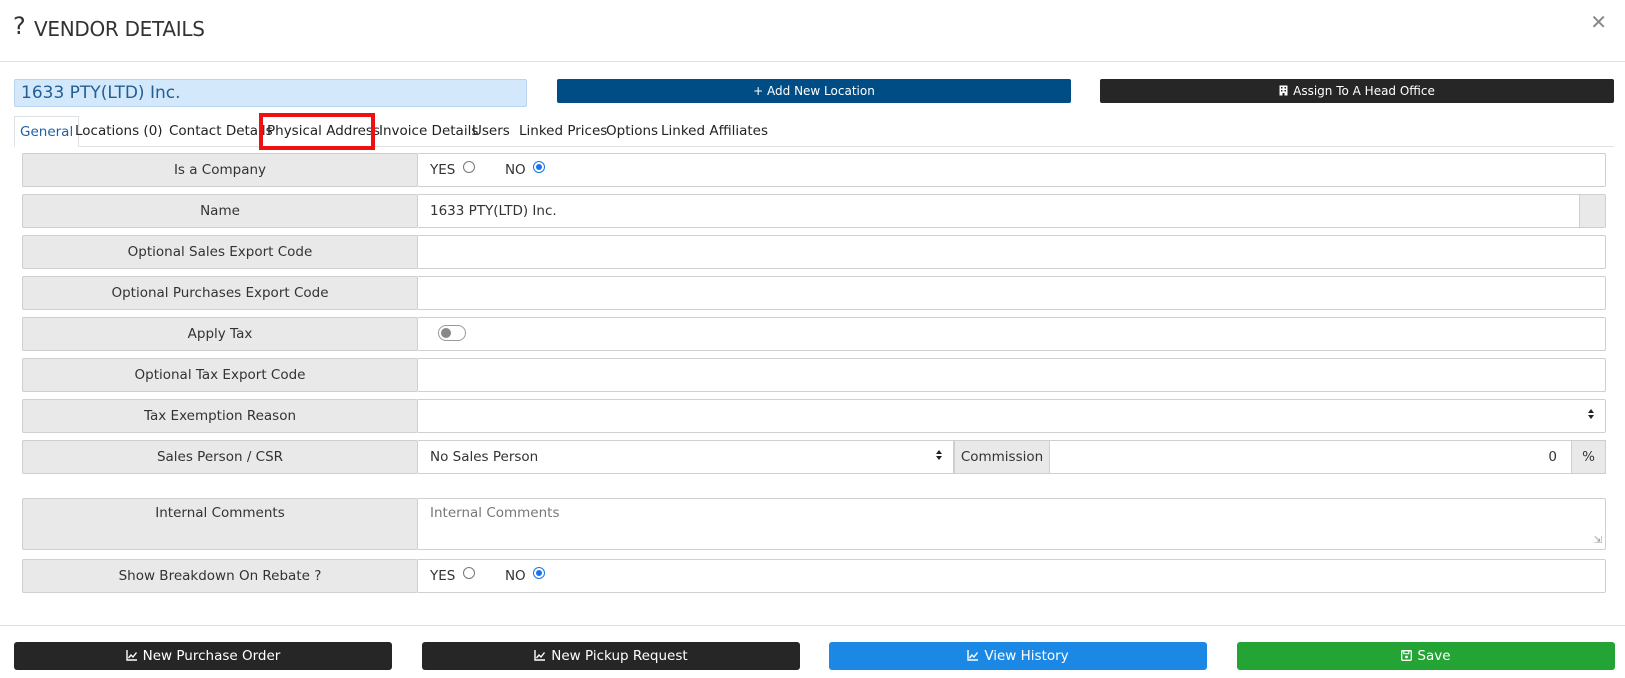 The height and width of the screenshot is (678, 1625). Describe the element at coordinates (1012, 252) in the screenshot. I see `sales-export-code-input` at that location.